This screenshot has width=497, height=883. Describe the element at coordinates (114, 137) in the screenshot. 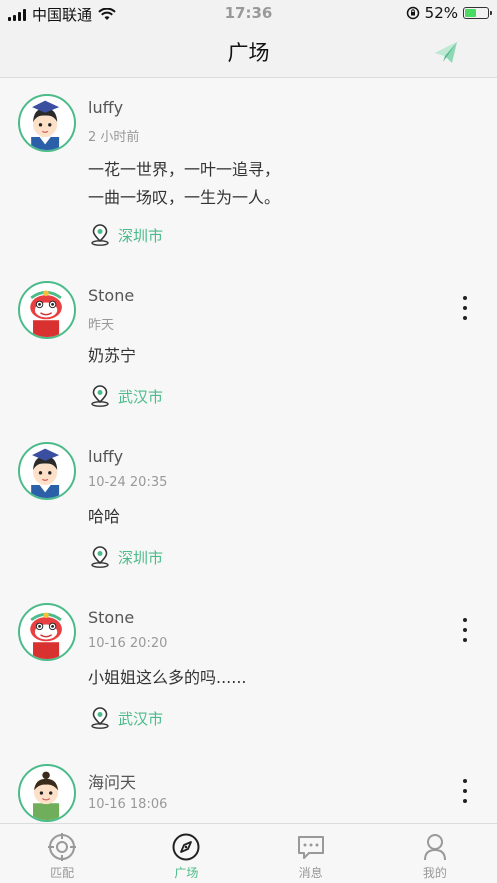

I see `post-time: 2 小时前` at that location.